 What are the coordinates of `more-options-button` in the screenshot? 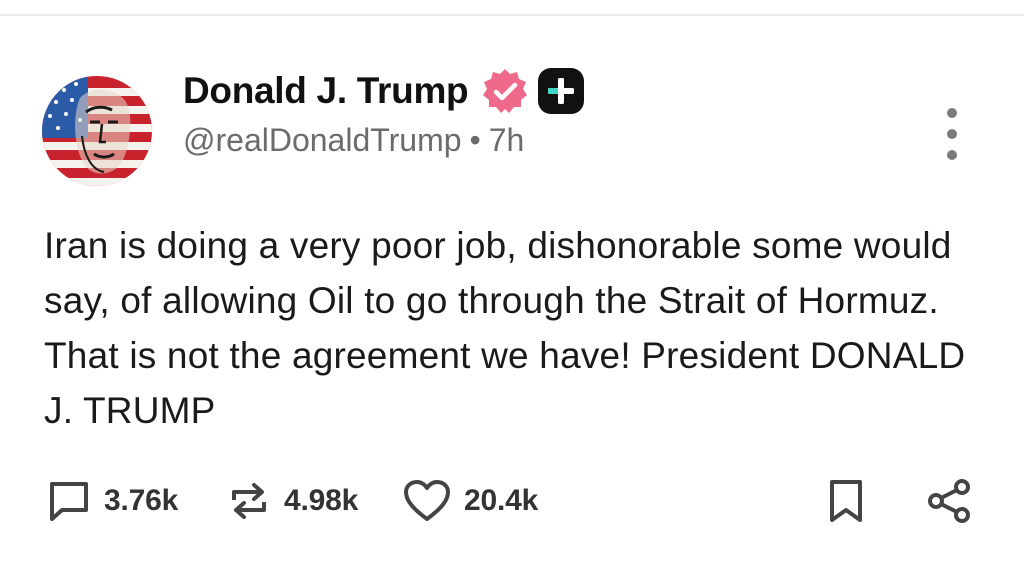 It's located at (952, 134).